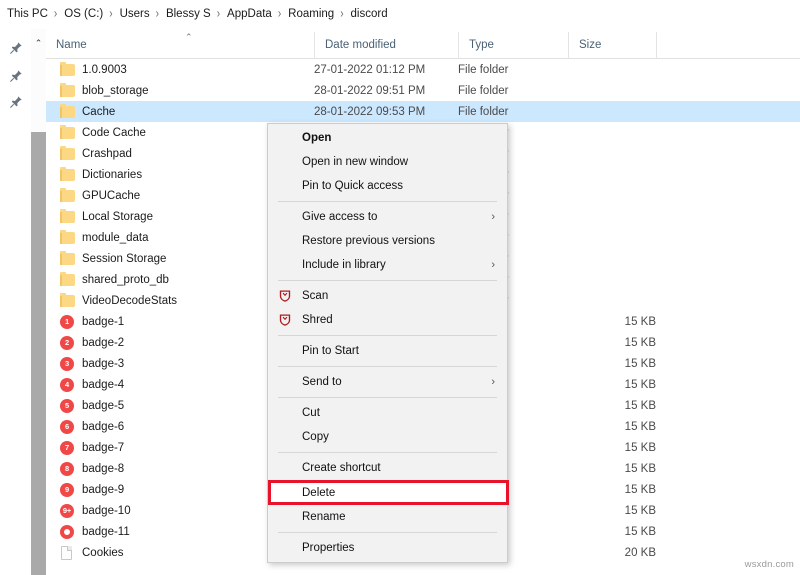 This screenshot has height=575, width=800. Describe the element at coordinates (328, 548) in the screenshot. I see `menu-item-label: Properties` at that location.